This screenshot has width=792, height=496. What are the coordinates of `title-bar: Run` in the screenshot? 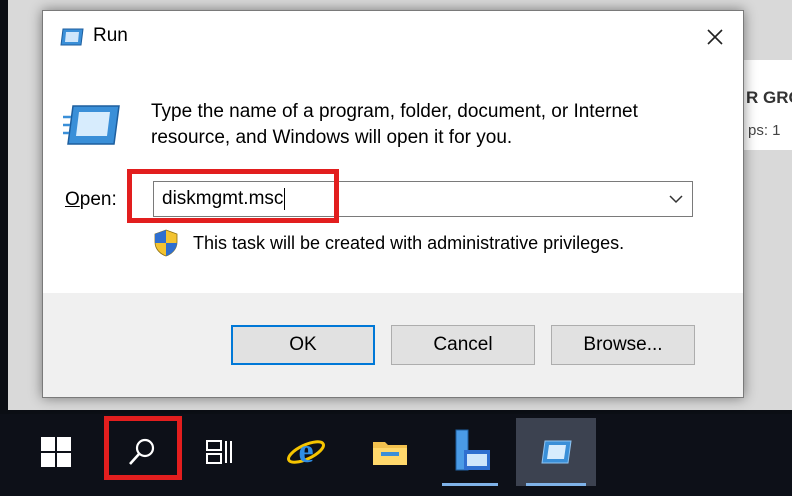 It's located at (393, 37).